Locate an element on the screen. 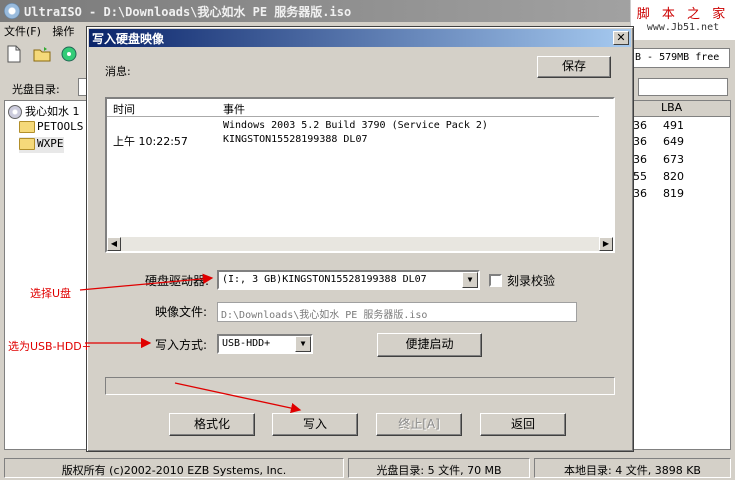  tree-item-label: PETOOLS is located at coordinates (60, 126).